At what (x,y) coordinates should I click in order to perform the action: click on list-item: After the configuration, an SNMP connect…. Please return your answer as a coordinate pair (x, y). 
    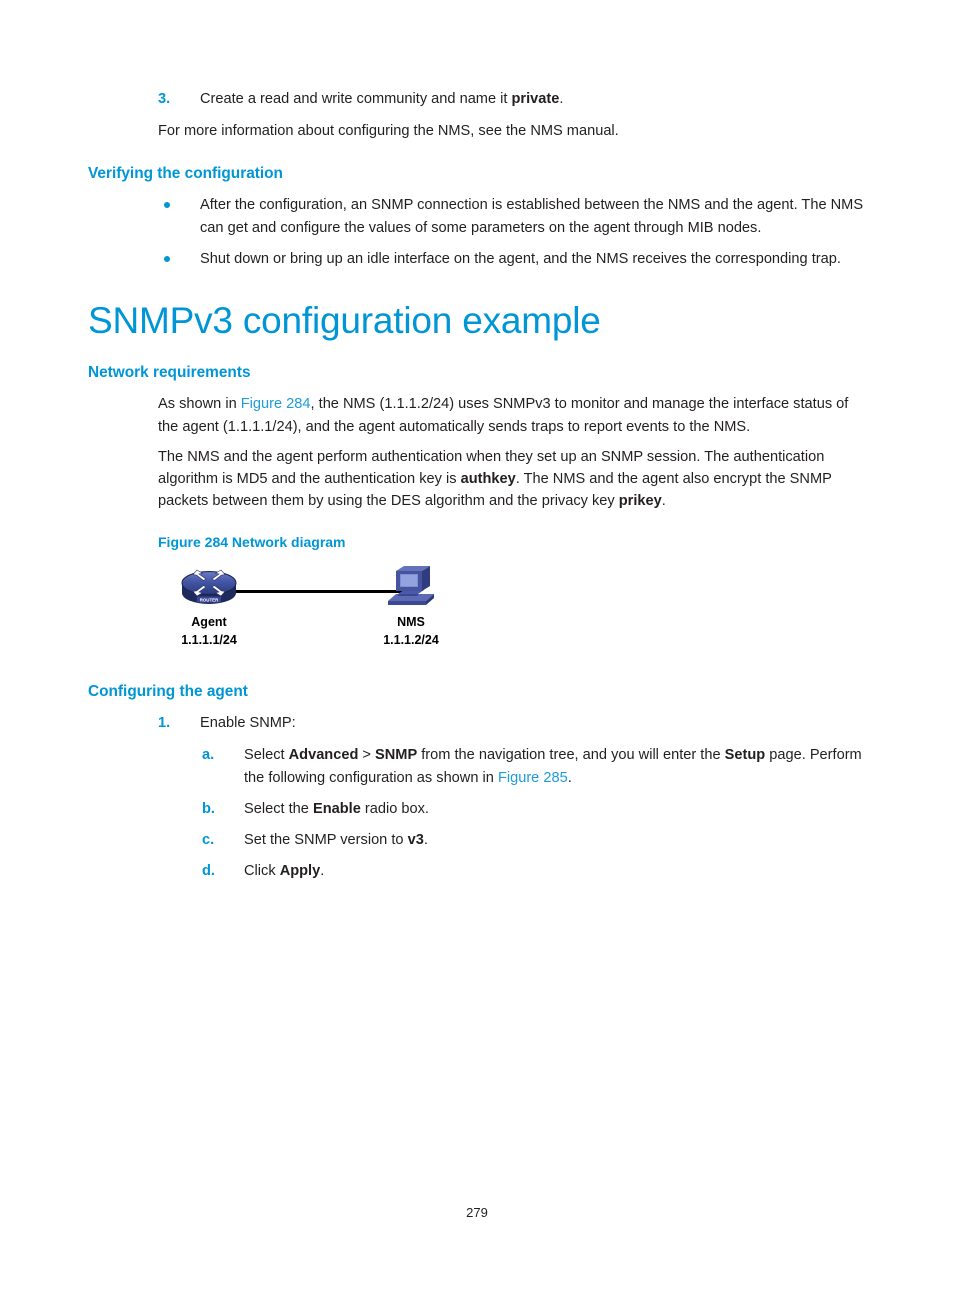
    Looking at the image, I should click on (477, 216).